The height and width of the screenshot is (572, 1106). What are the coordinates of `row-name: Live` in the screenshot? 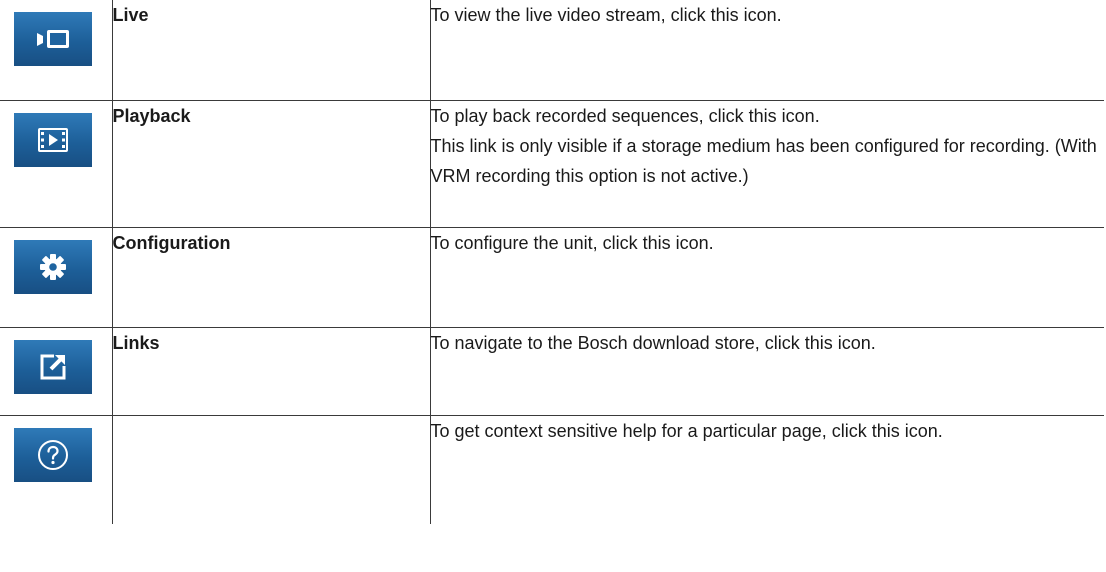 It's located at (271, 50).